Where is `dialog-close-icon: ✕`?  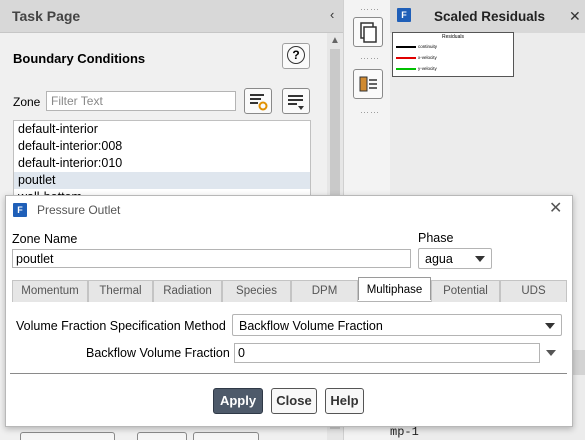
dialog-close-icon: ✕ is located at coordinates (555, 208).